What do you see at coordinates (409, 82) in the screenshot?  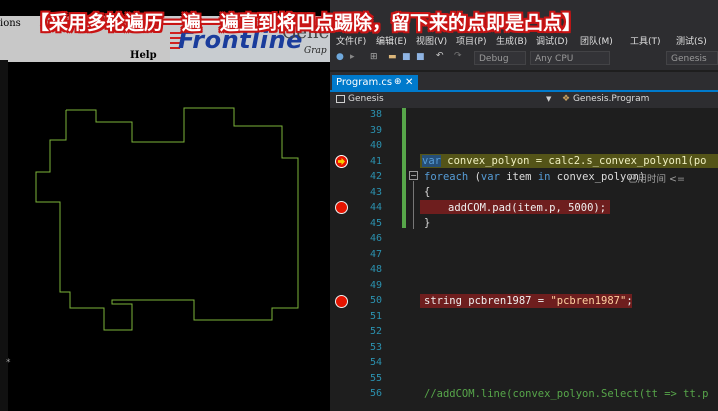 I see `tab-close-icon: ✕` at bounding box center [409, 82].